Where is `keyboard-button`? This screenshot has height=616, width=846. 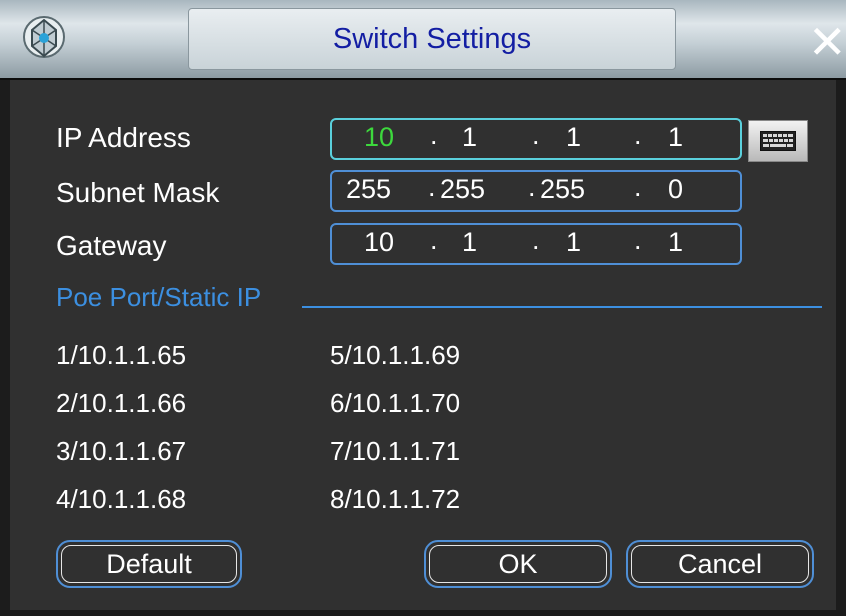
keyboard-button is located at coordinates (778, 141).